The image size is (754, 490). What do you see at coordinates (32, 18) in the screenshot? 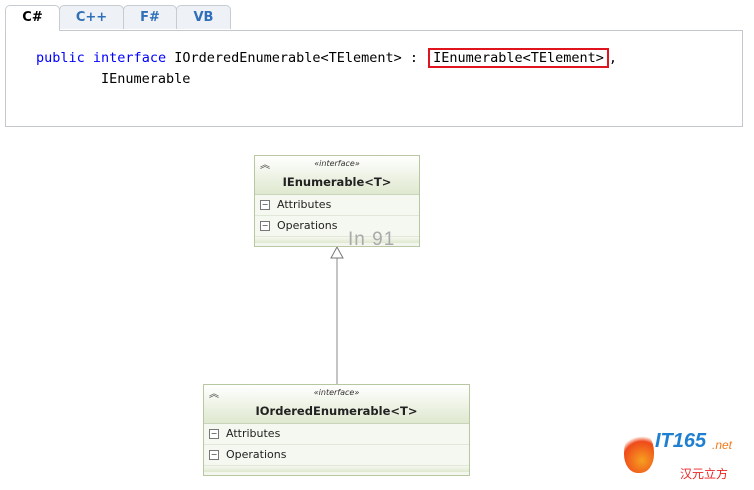
I see `tab-csharp: C#` at bounding box center [32, 18].